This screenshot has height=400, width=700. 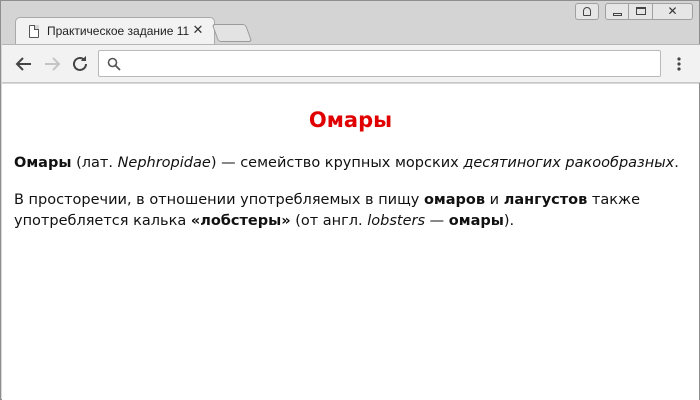 What do you see at coordinates (587, 11) in the screenshot?
I see `user-icon` at bounding box center [587, 11].